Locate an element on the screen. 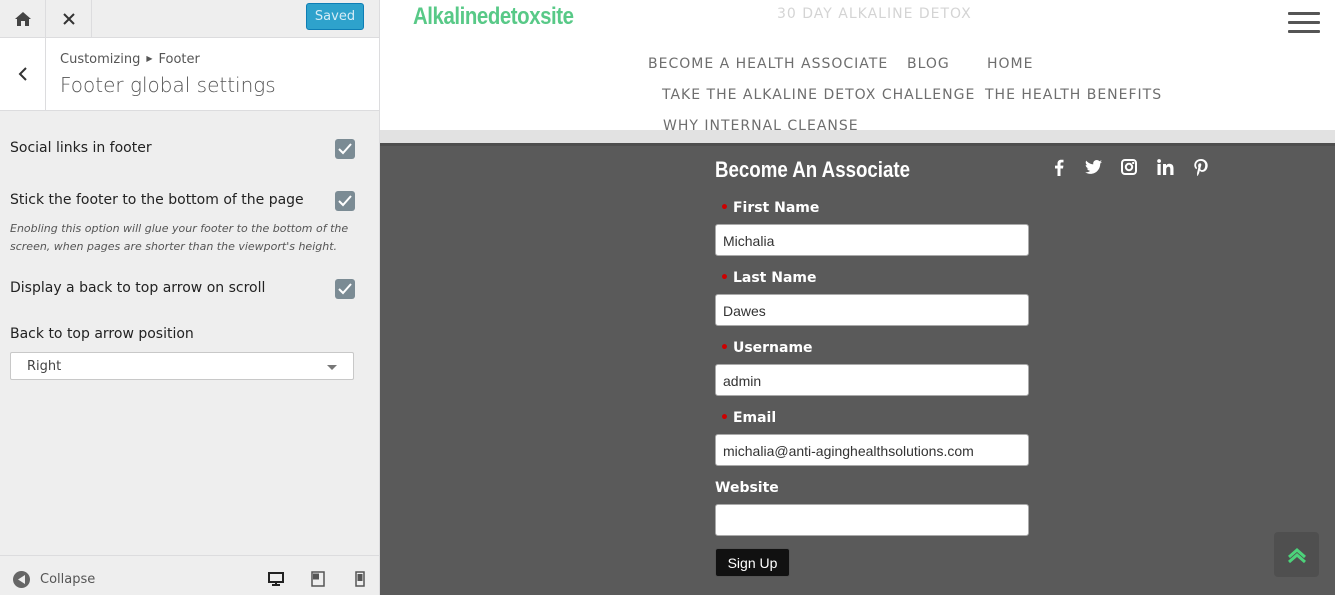 This screenshot has height=595, width=1335. back-to-top-checkbox is located at coordinates (345, 289).